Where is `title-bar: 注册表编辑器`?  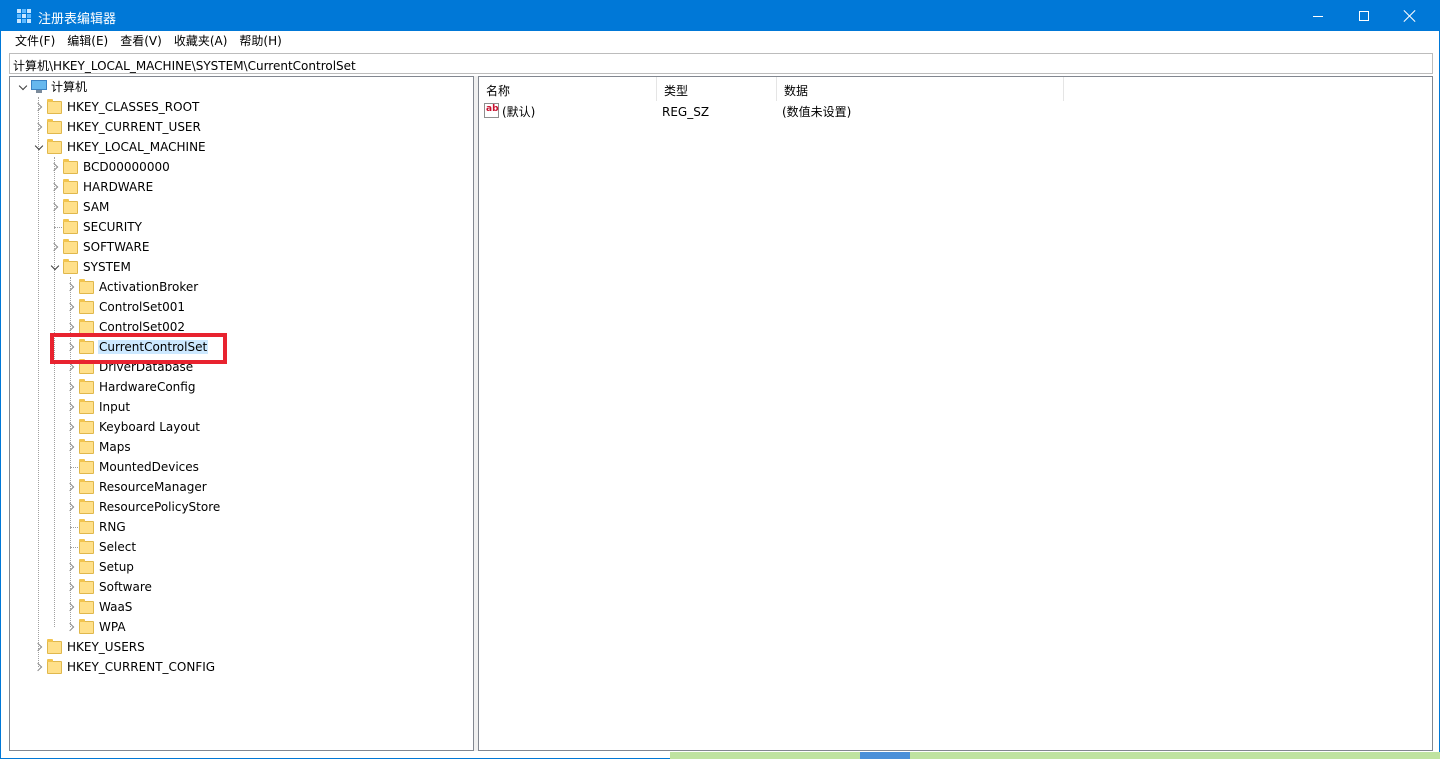 title-bar: 注册表编辑器 is located at coordinates (720, 16).